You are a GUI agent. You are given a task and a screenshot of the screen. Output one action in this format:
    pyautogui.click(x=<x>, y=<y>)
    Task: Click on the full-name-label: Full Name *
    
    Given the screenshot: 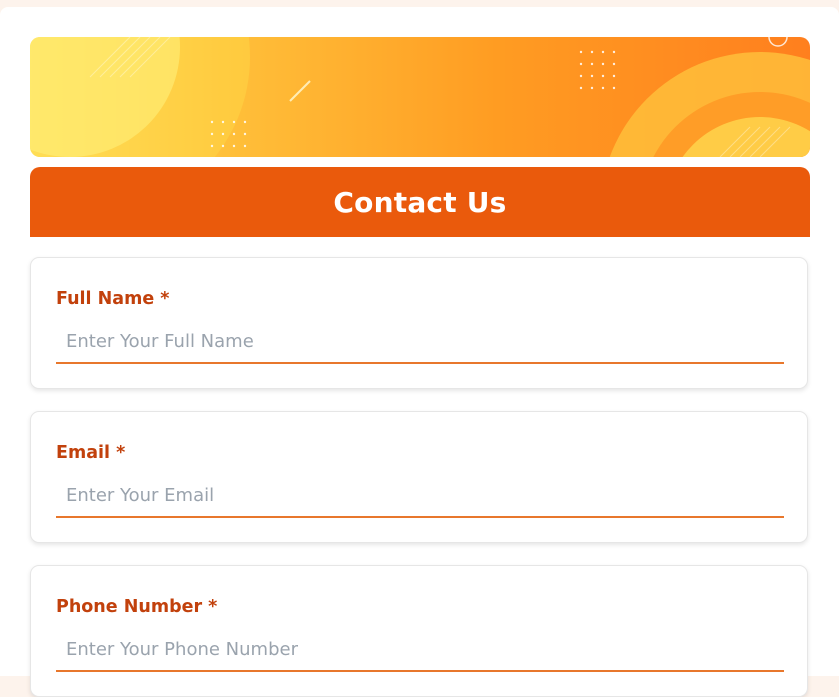 What is the action you would take?
    pyautogui.click(x=113, y=299)
    